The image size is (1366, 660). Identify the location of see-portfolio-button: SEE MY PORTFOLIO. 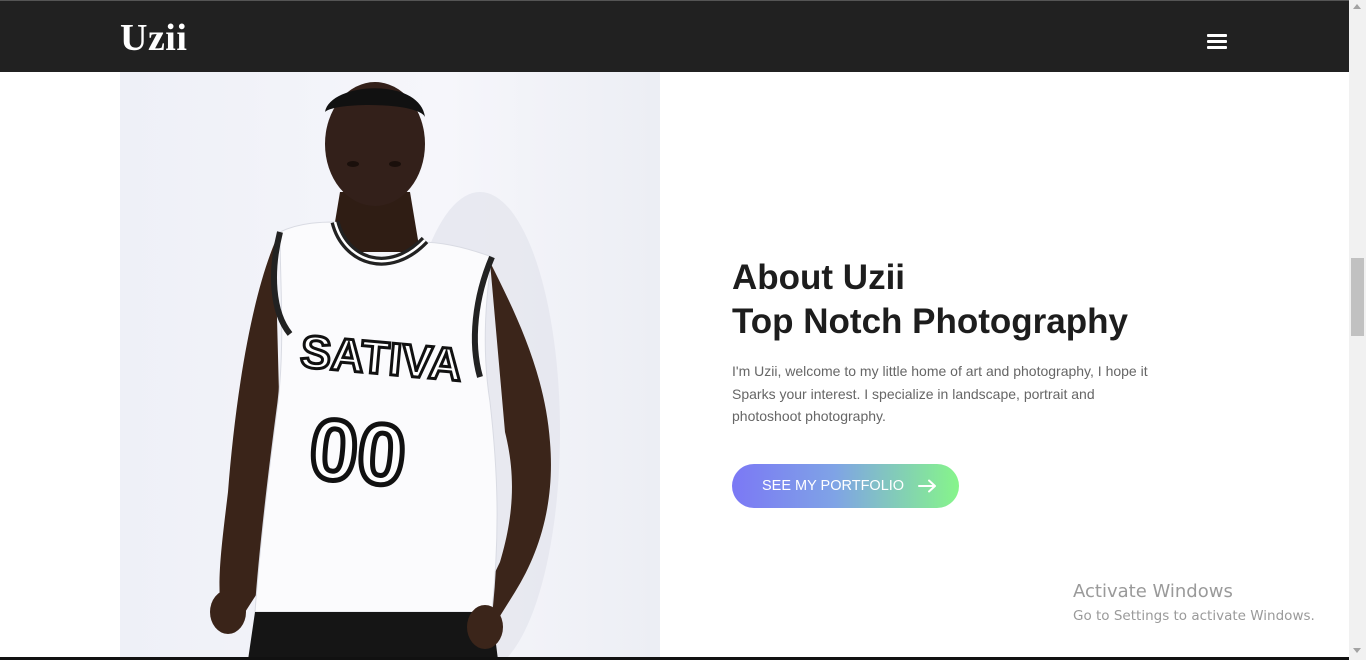
(845, 486).